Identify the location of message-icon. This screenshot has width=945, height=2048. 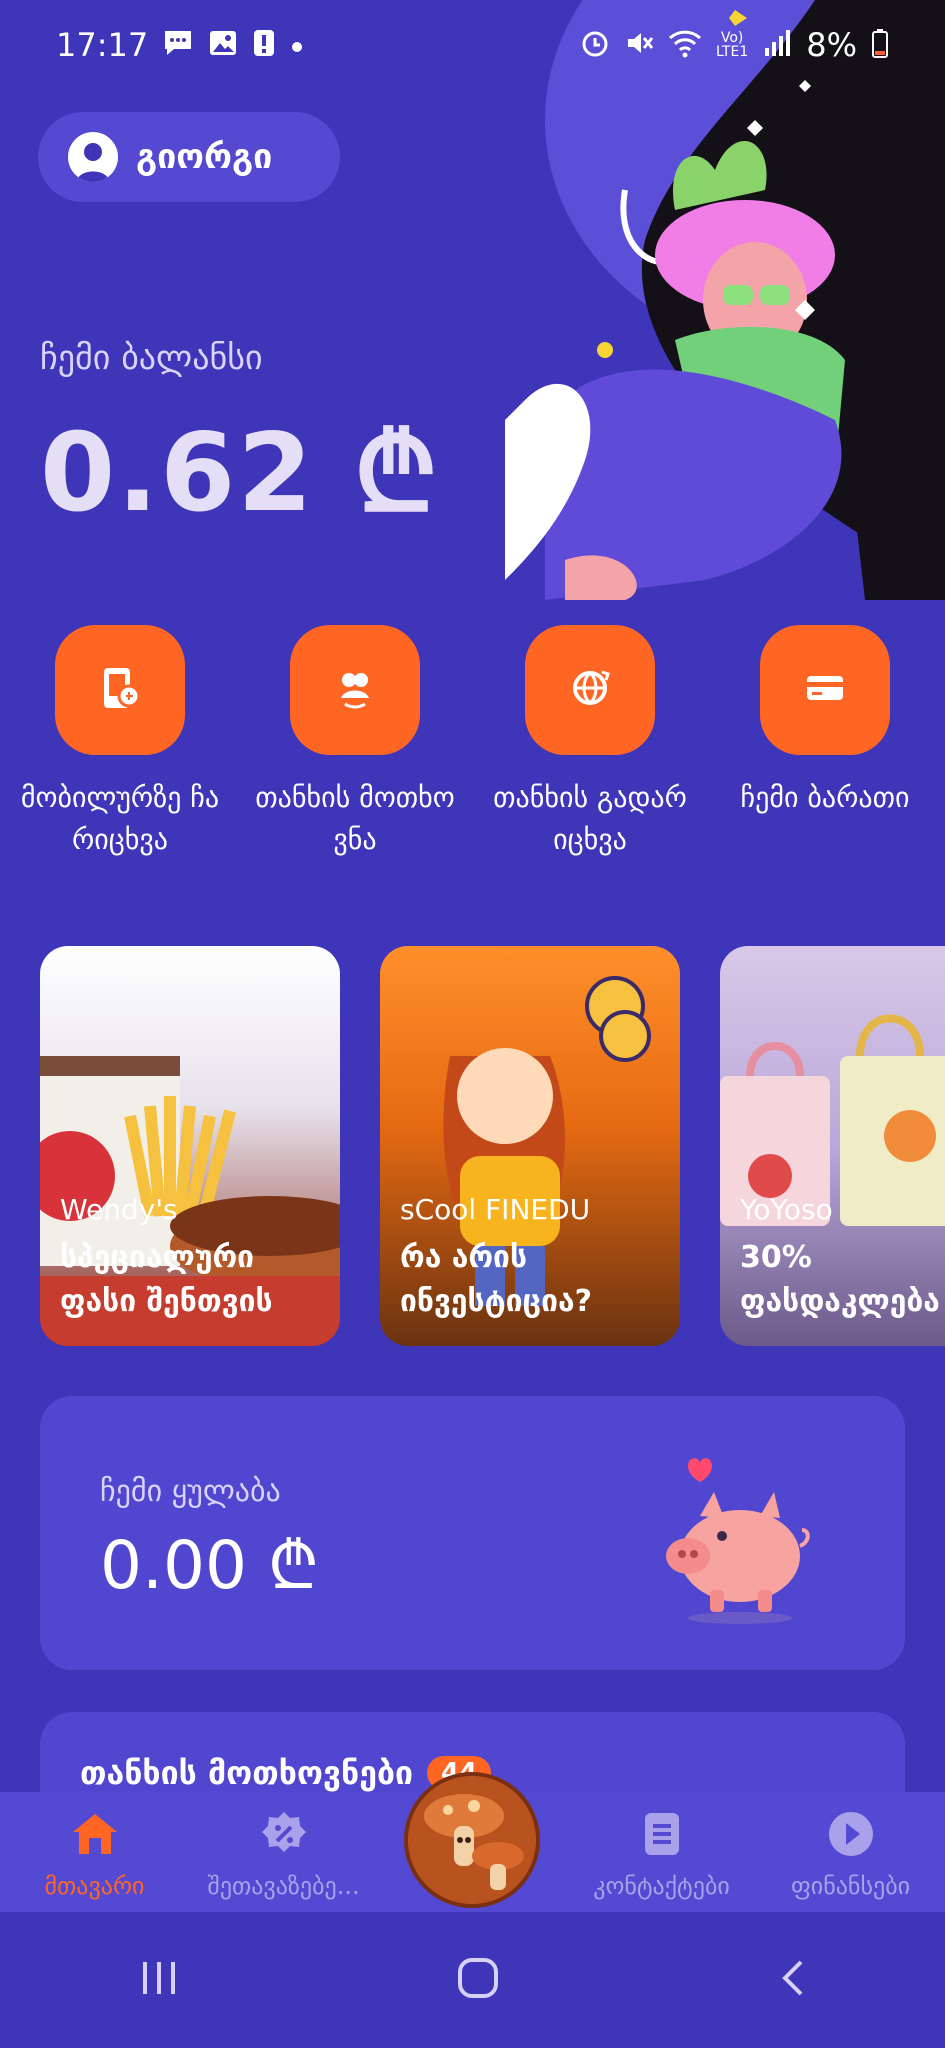
(178, 45).